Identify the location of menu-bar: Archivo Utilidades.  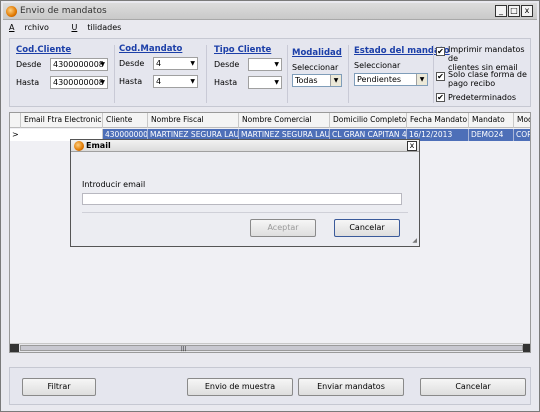
(75, 30).